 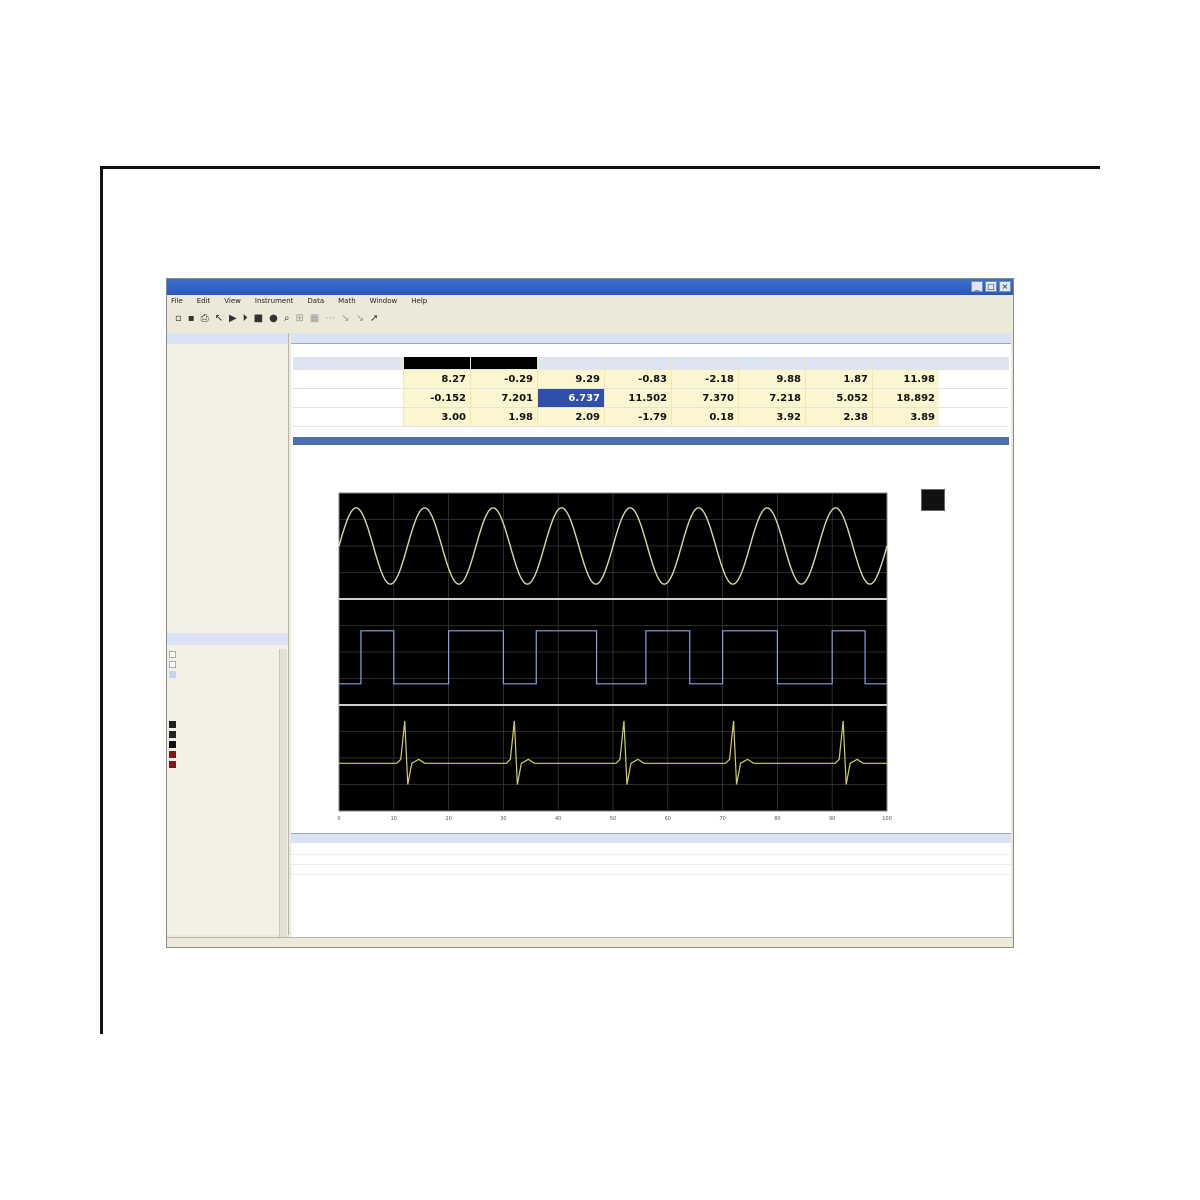 I want to click on info-cell, so click(x=710, y=452).